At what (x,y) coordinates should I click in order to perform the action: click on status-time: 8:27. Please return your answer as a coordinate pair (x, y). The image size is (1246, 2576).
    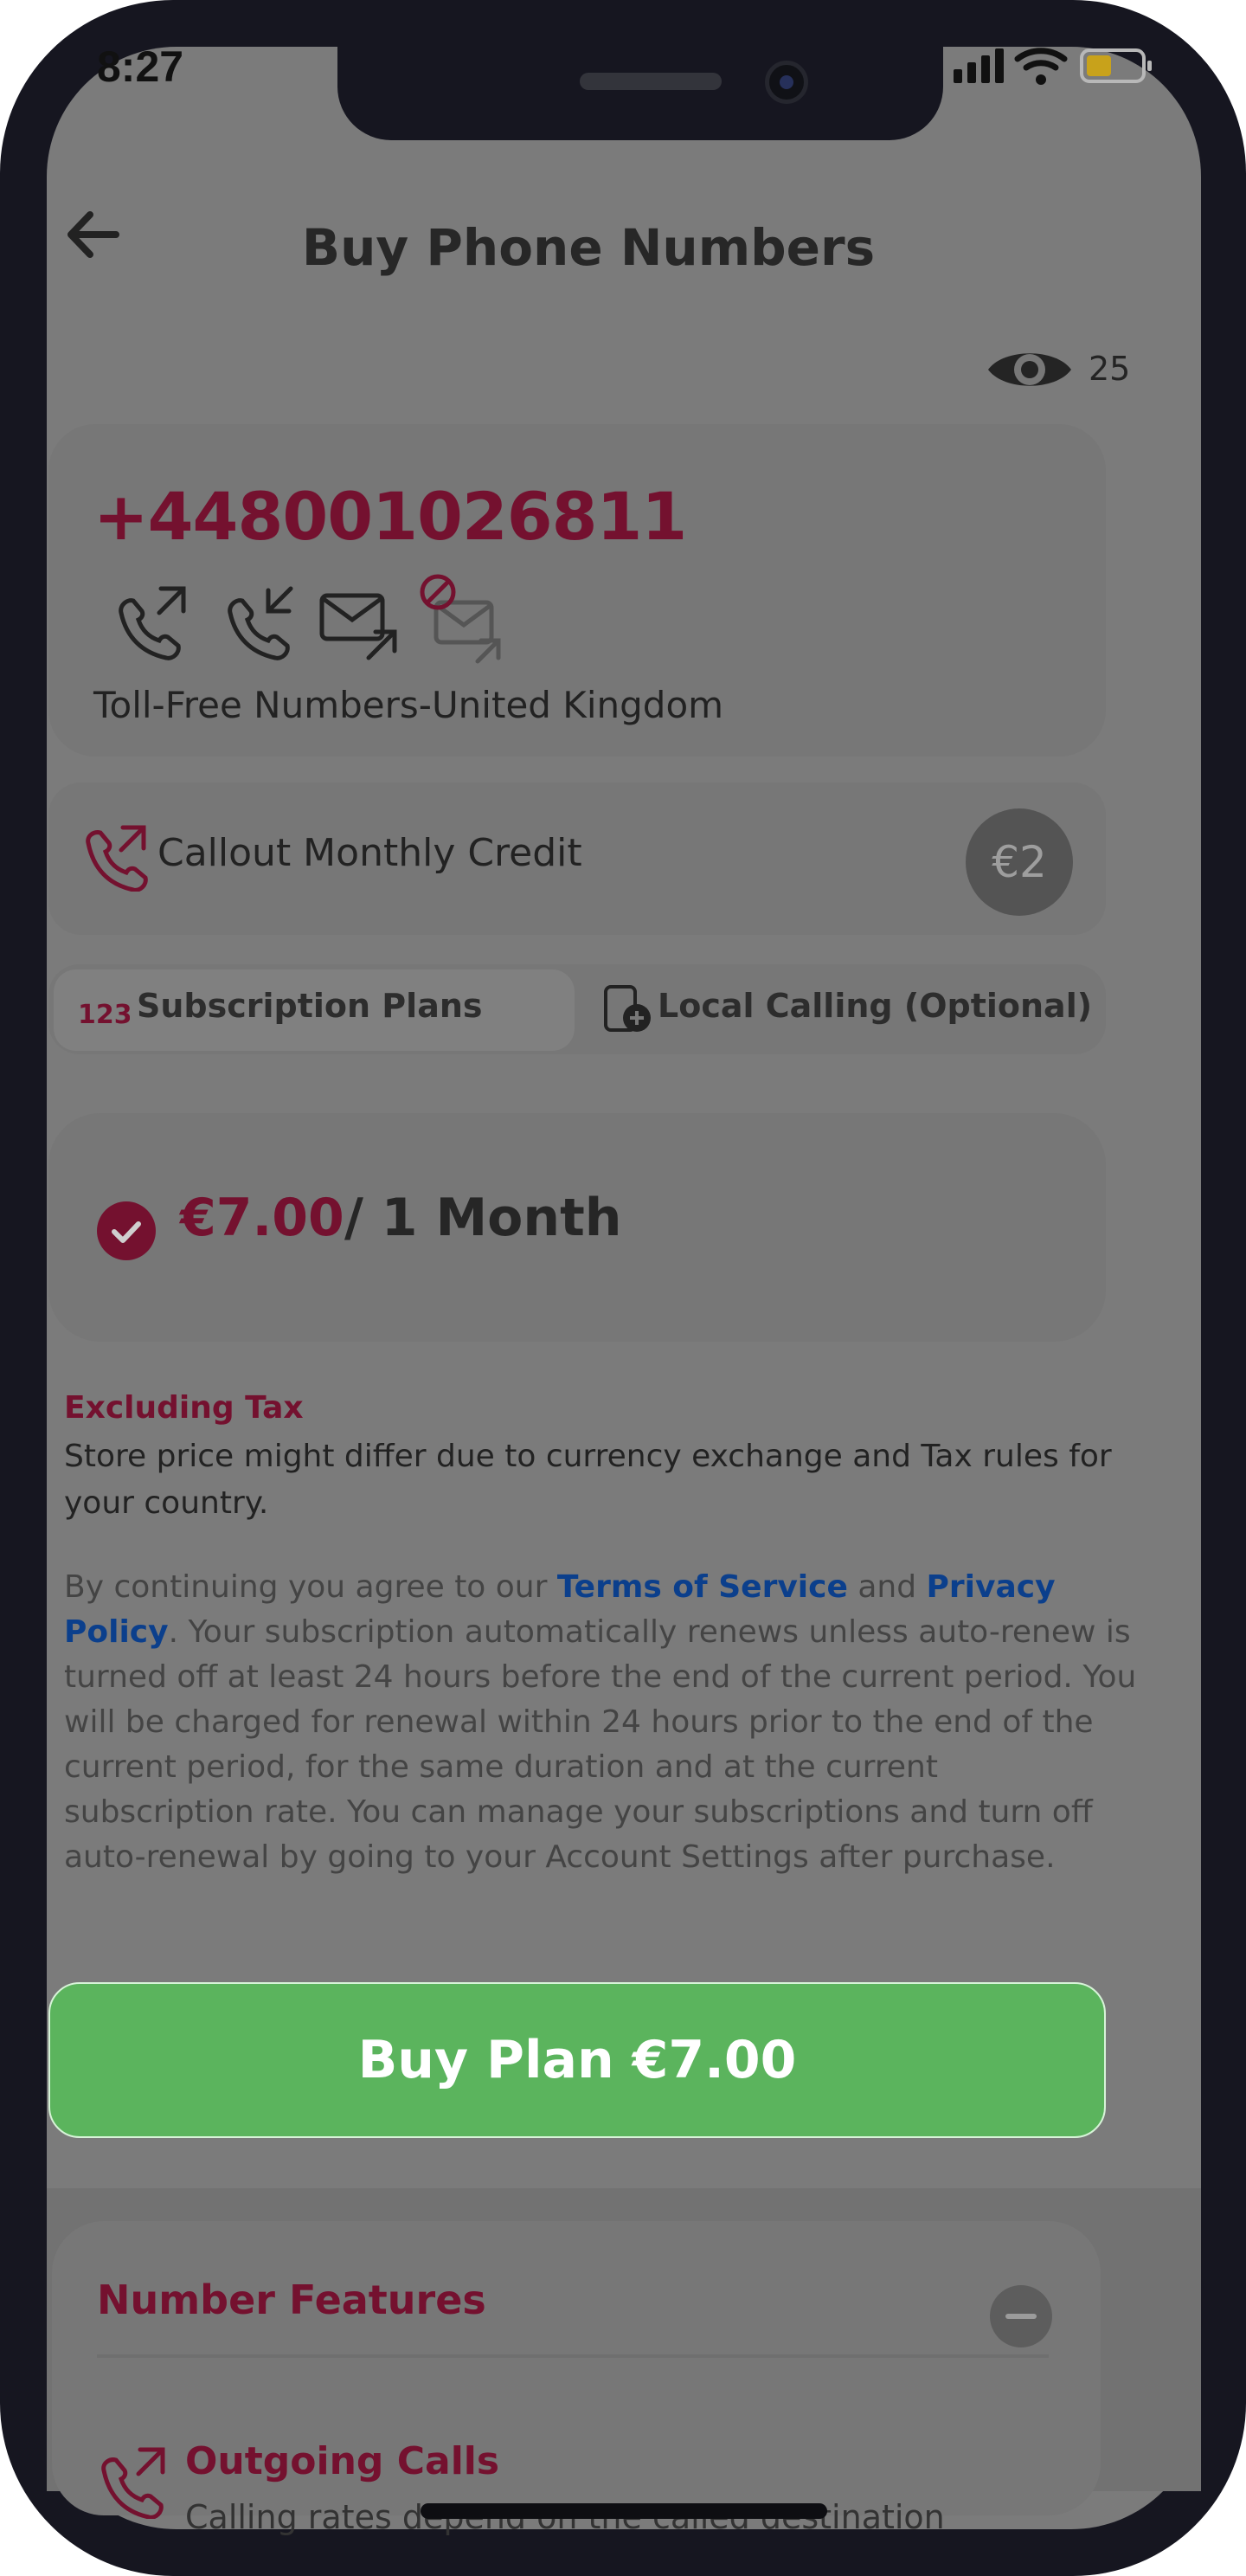
    Looking at the image, I should click on (141, 66).